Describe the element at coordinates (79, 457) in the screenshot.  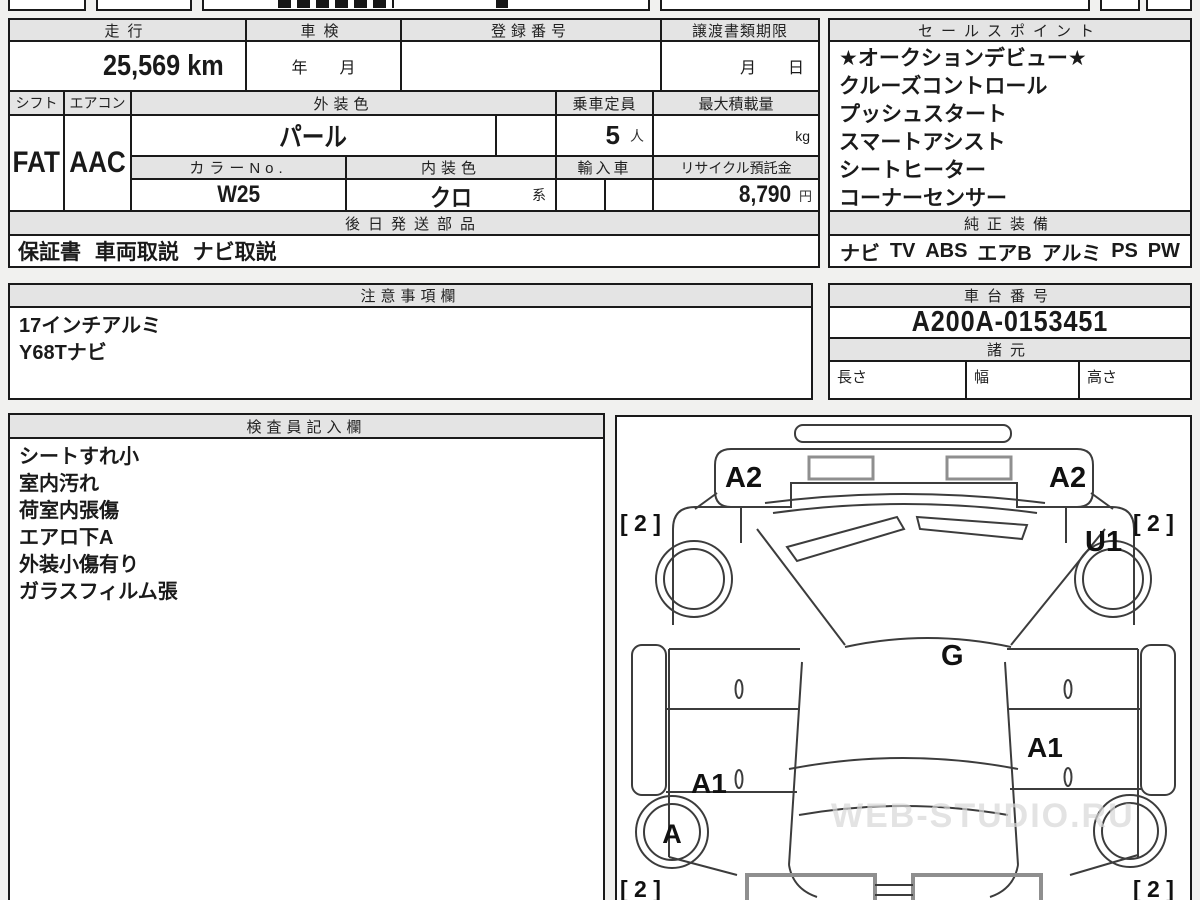
I see `inspector-line: シートすれ小` at that location.